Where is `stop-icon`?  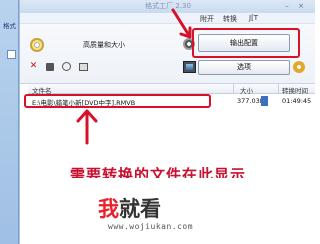
stop-icon is located at coordinates (50, 67).